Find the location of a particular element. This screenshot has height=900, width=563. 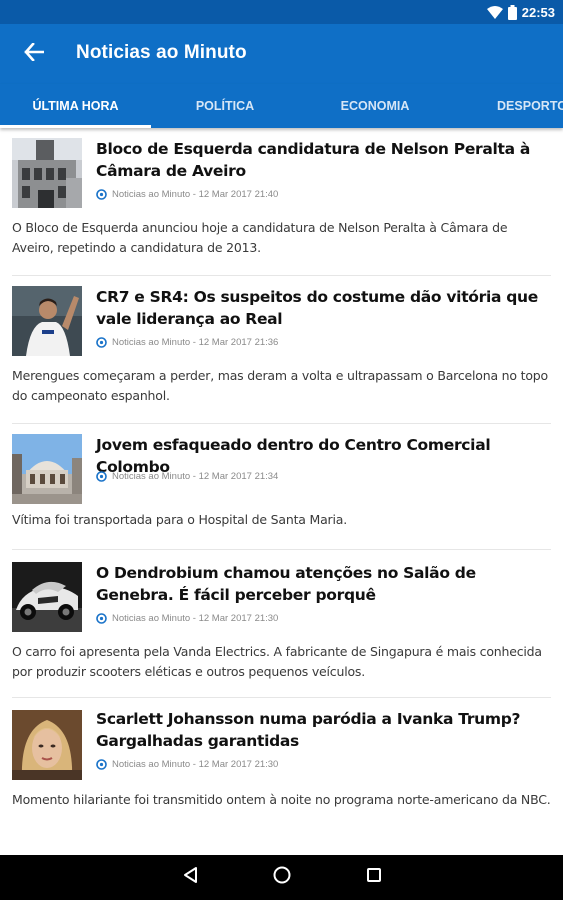

back-button is located at coordinates (34, 54).